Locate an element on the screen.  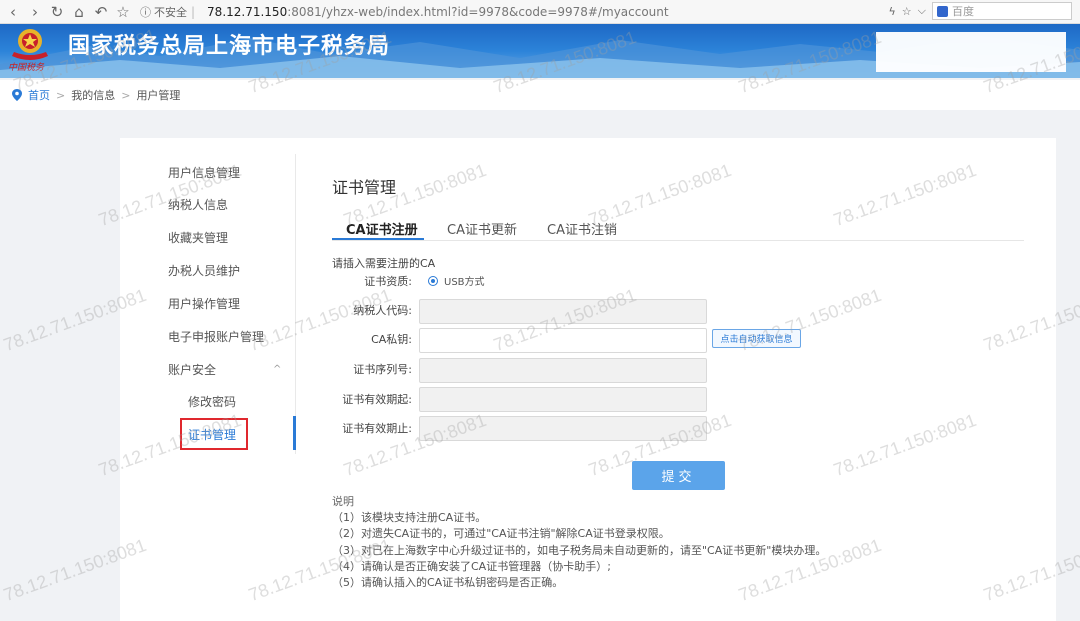
sidebar-item-cert-management: 证书管理 is located at coordinates (212, 434).